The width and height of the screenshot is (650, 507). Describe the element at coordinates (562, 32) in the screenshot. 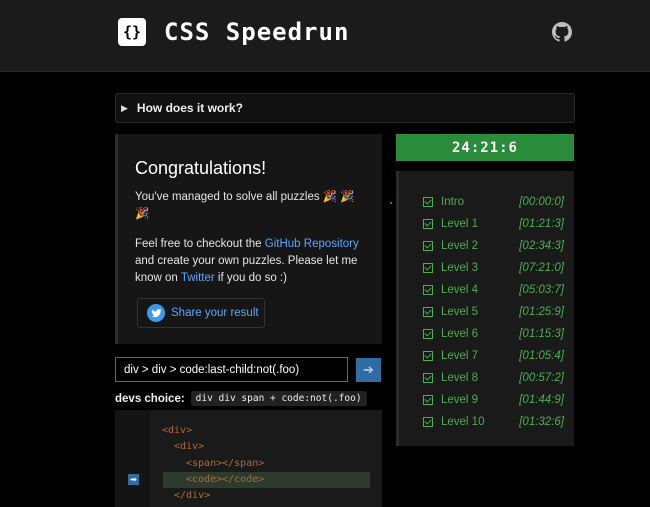

I see `github-icon` at that location.